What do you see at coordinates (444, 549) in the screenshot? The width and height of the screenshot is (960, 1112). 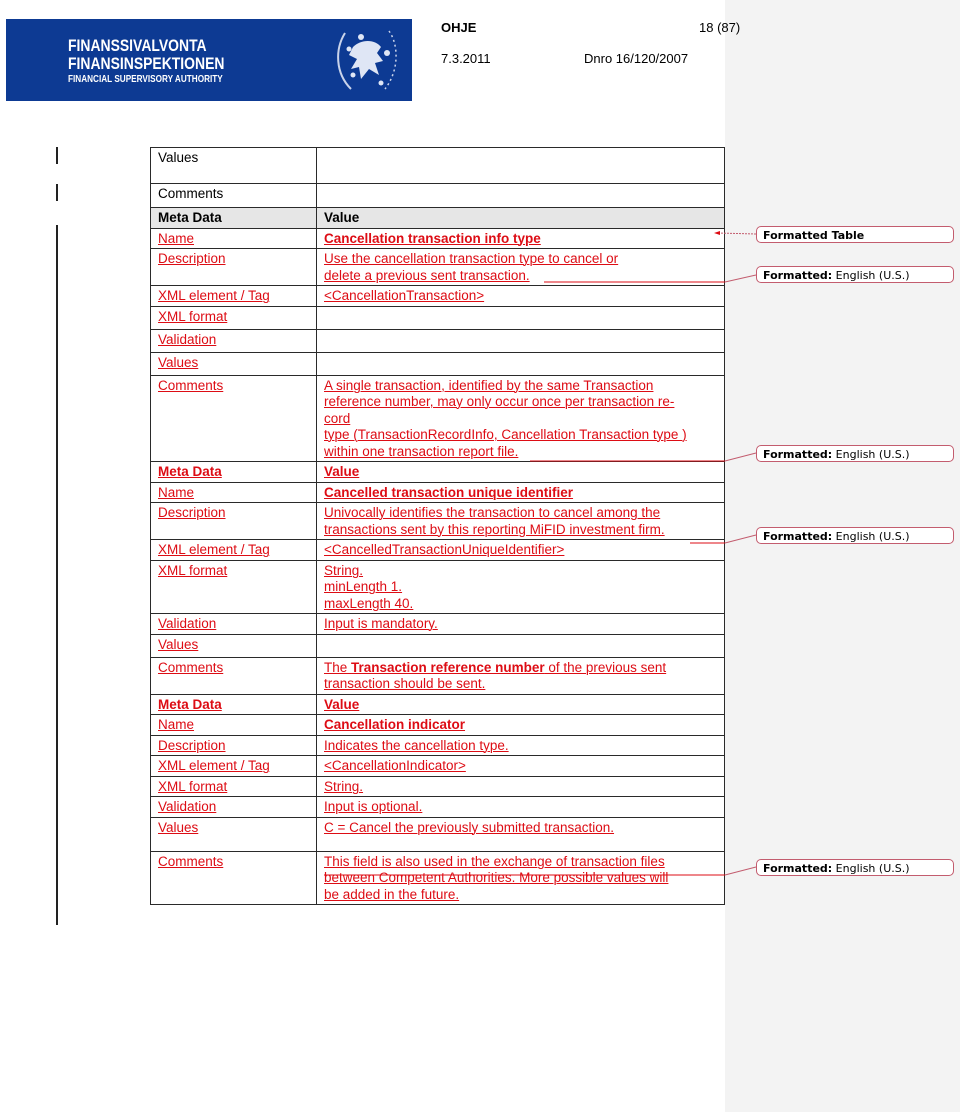 I see `row-value: <CancelledTransactionUniqueIdentifier>` at bounding box center [444, 549].